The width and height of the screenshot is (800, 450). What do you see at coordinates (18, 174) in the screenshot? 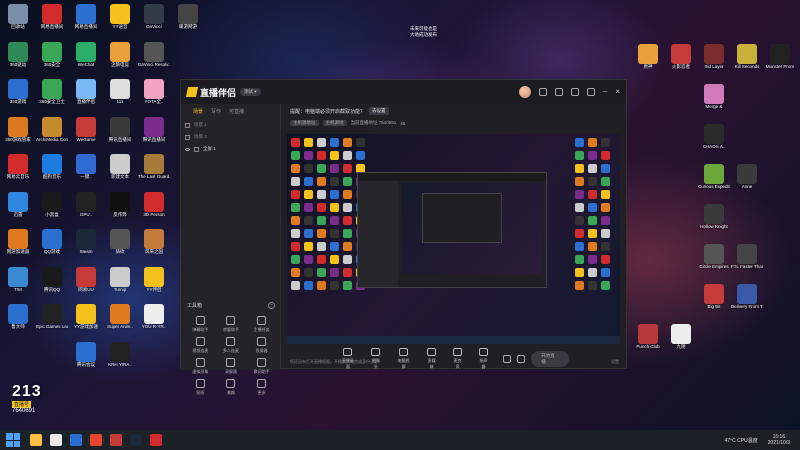
I see `left-desktop-icon: 网易云音乐` at bounding box center [18, 174].